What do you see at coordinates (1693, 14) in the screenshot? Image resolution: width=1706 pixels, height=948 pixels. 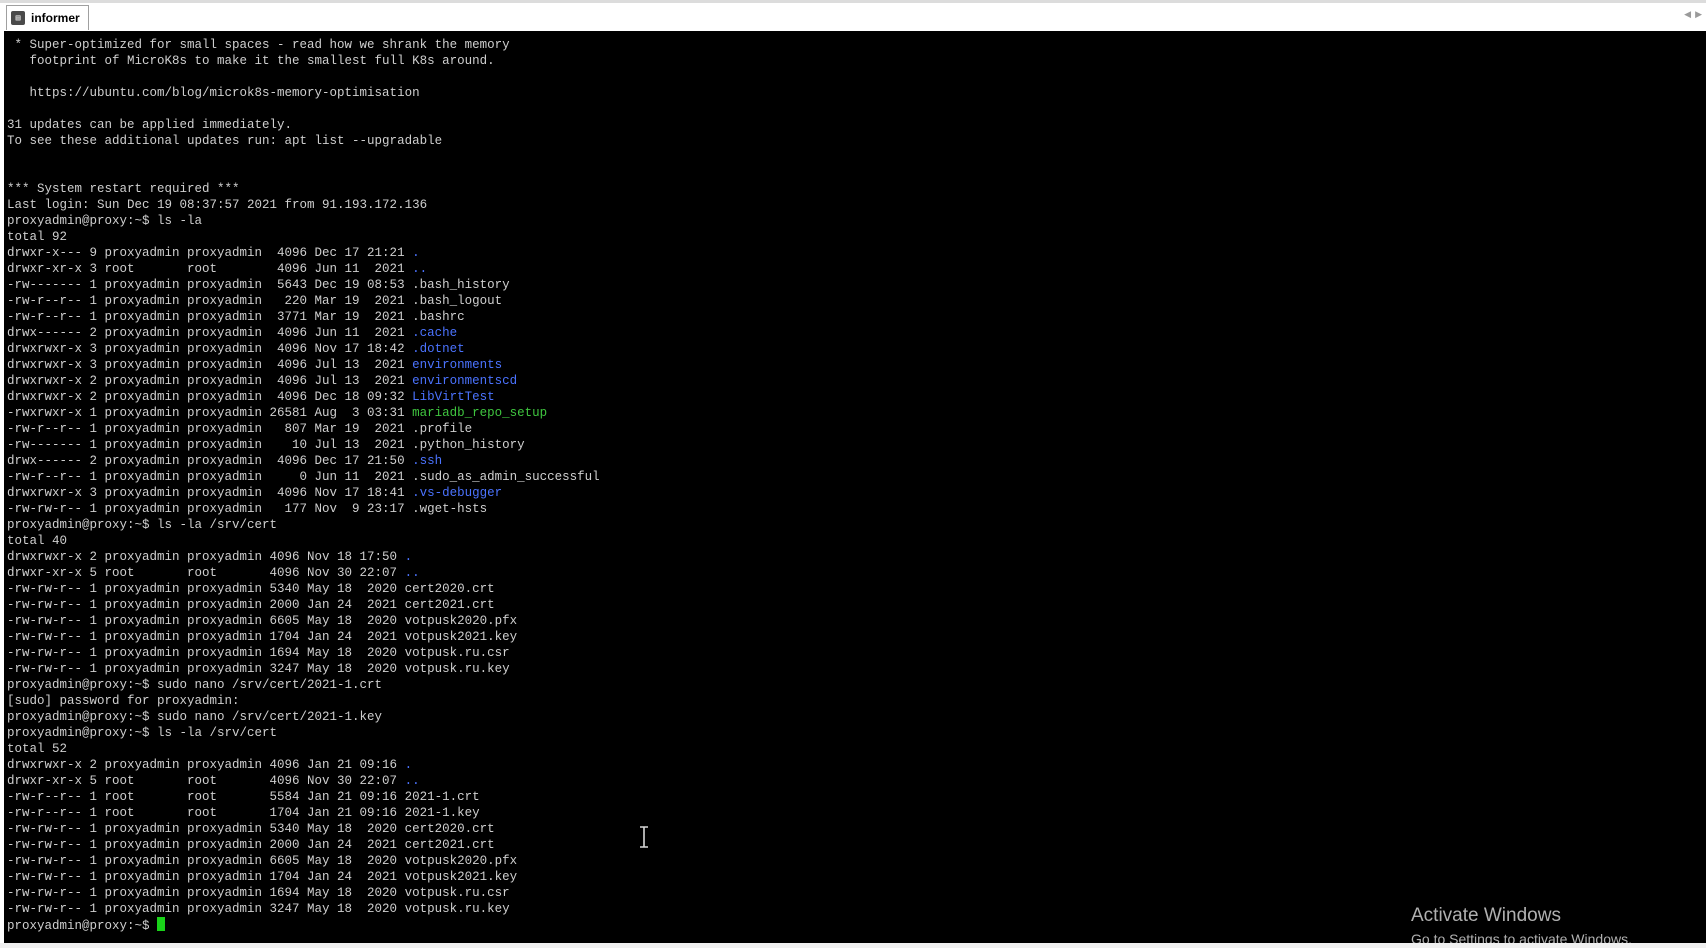 I see `tab-scroll-controls: ◀ ▶` at bounding box center [1693, 14].